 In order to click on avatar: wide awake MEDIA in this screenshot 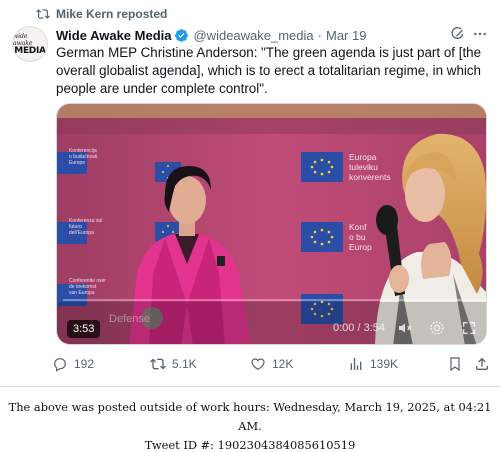, I will do `click(30, 44)`.